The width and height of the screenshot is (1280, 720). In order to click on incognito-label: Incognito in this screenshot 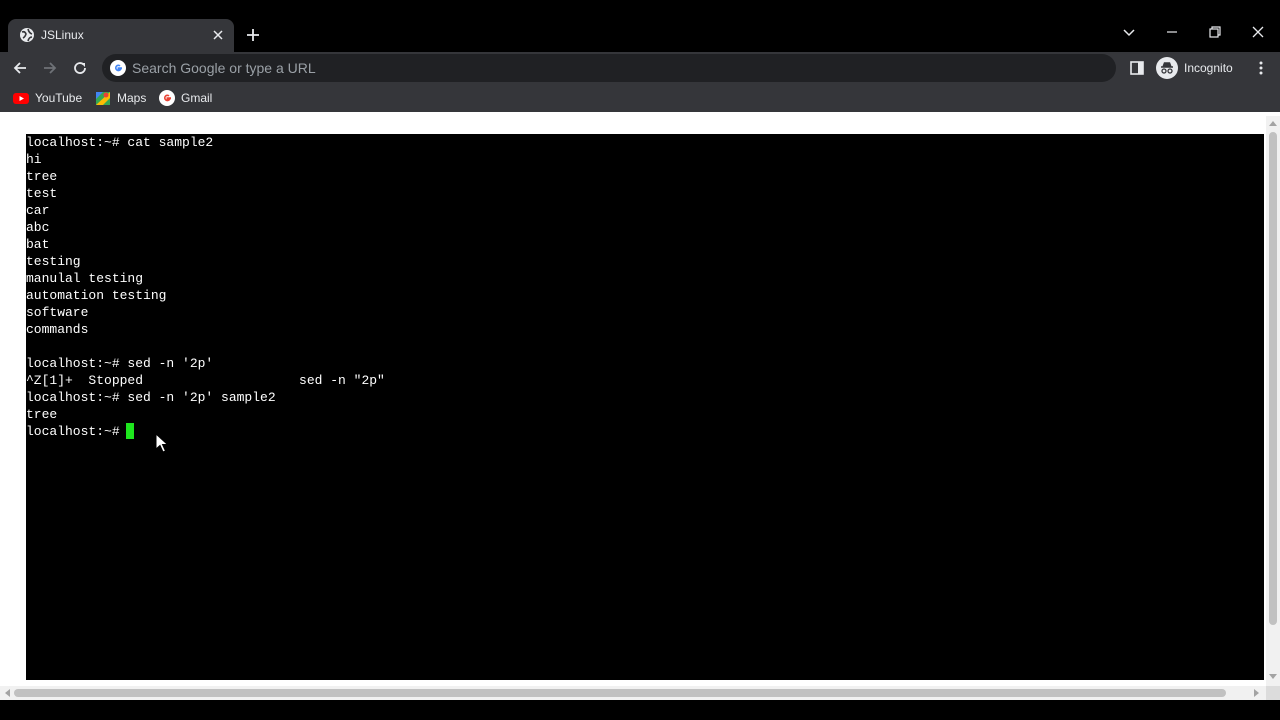, I will do `click(1208, 68)`.